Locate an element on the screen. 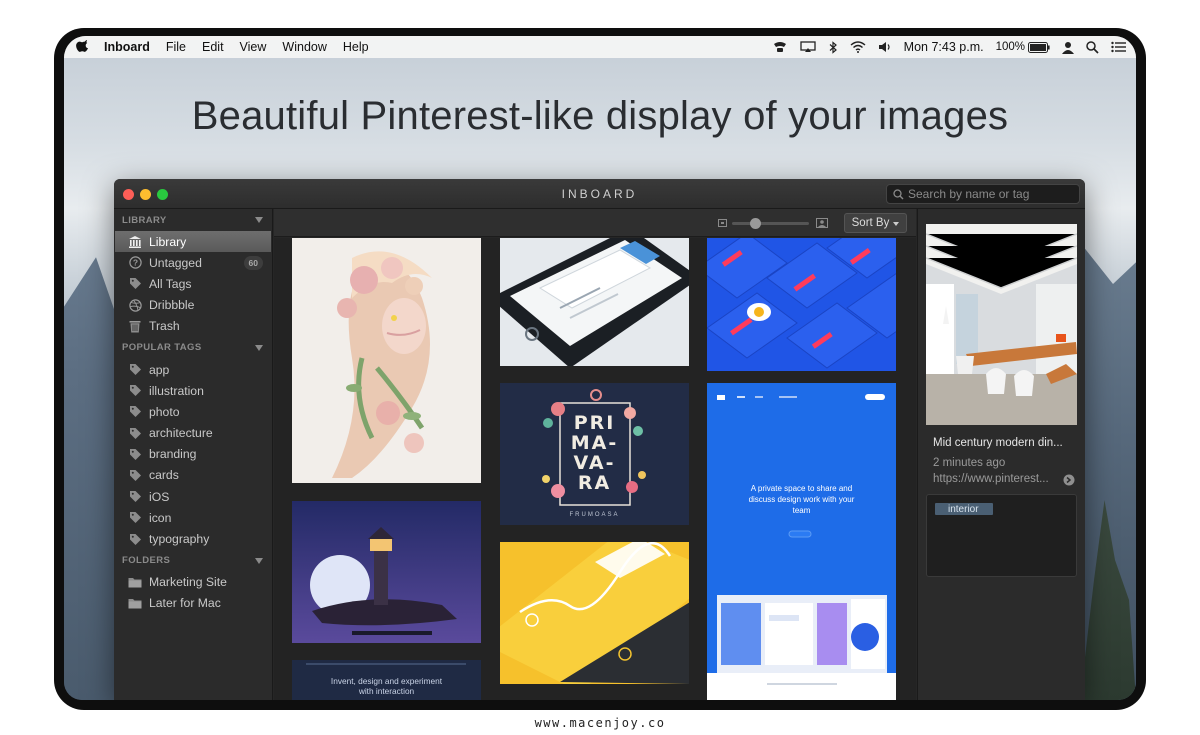  battery-icon is located at coordinates (1039, 47).